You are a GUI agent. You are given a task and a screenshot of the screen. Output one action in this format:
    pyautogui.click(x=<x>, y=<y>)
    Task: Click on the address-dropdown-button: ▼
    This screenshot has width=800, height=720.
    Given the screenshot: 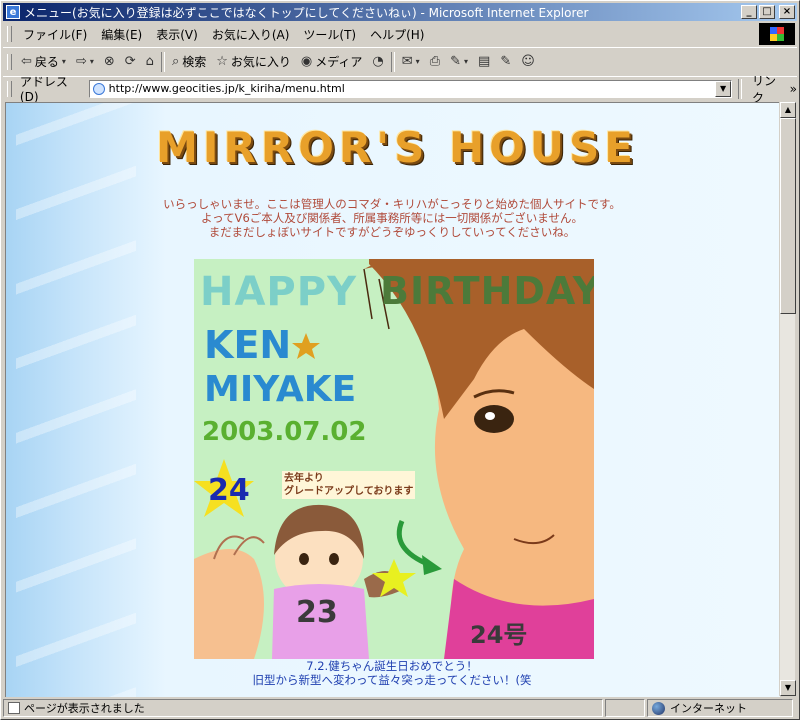 What is the action you would take?
    pyautogui.click(x=723, y=88)
    